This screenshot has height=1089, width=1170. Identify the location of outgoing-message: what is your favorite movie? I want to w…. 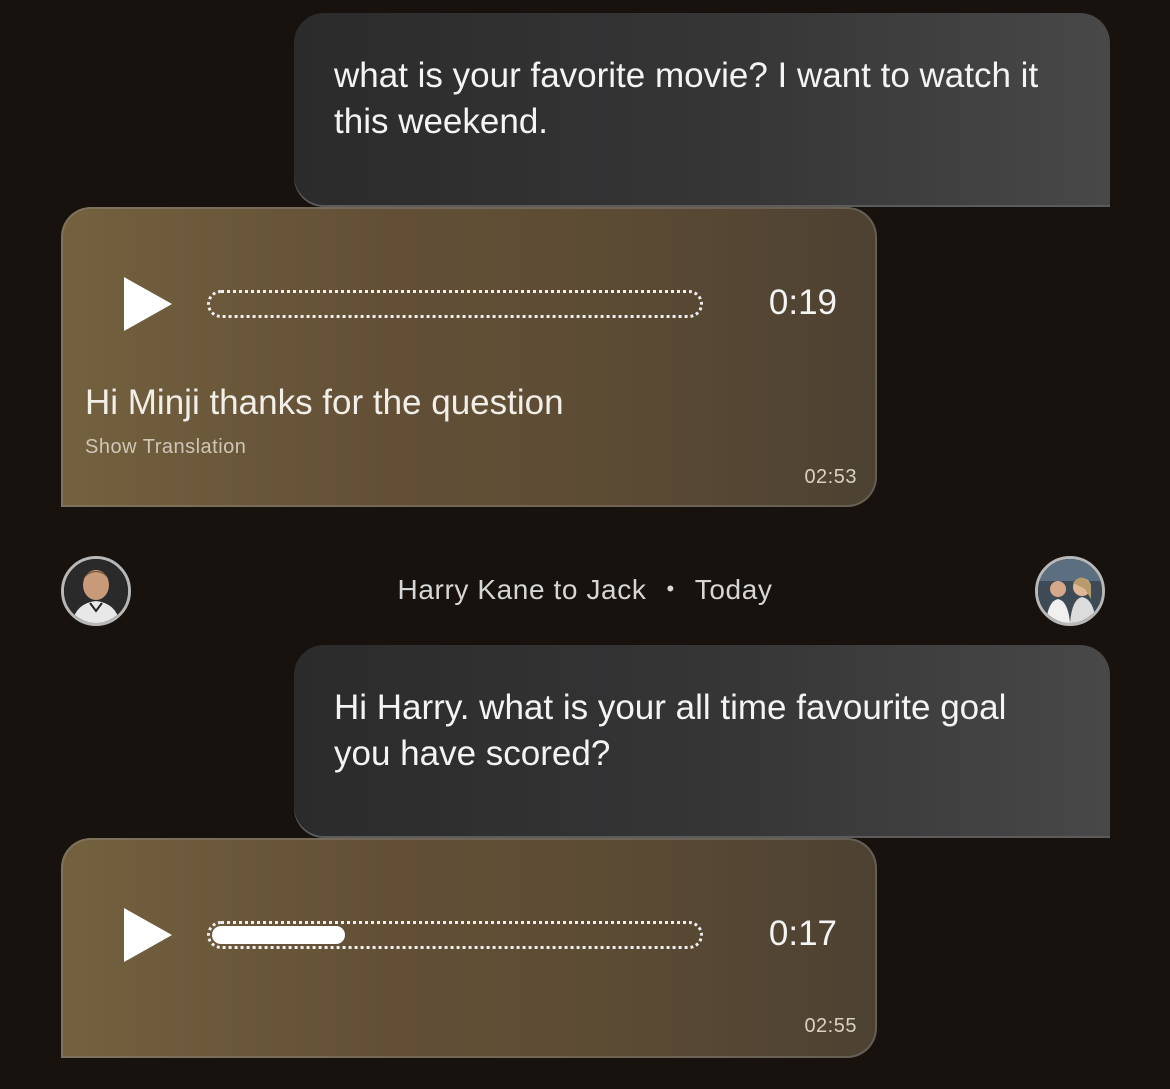
(702, 110).